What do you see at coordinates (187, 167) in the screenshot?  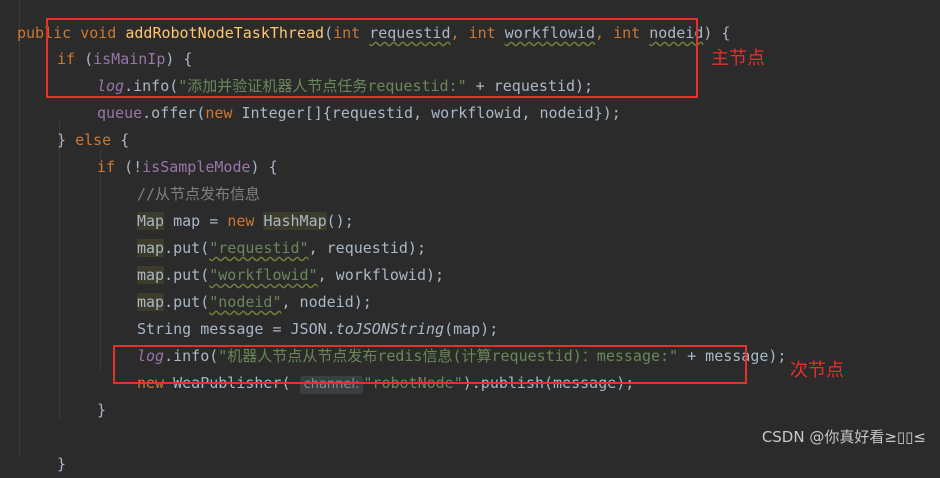 I see `code-line-6: if (!isSampleMode) {` at bounding box center [187, 167].